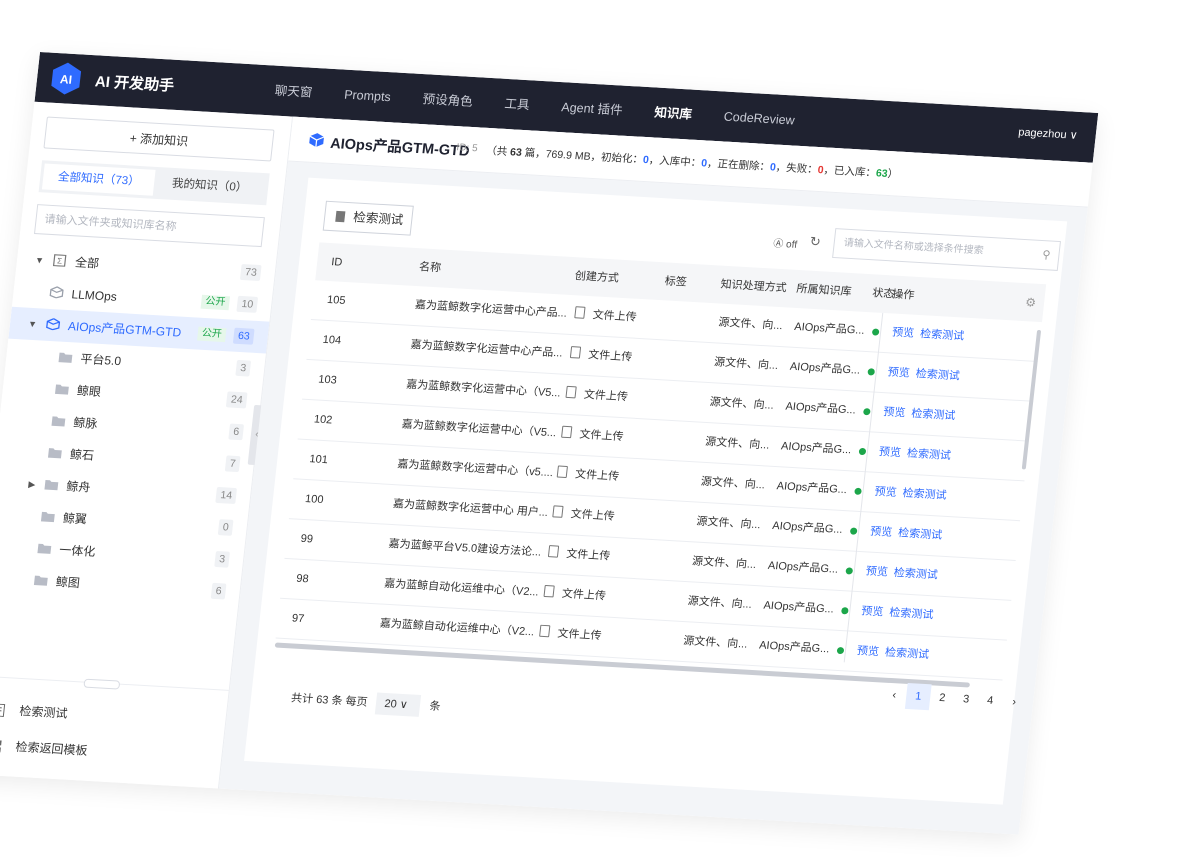  What do you see at coordinates (815, 242) in the screenshot?
I see `refresh-icon: ↻` at bounding box center [815, 242].